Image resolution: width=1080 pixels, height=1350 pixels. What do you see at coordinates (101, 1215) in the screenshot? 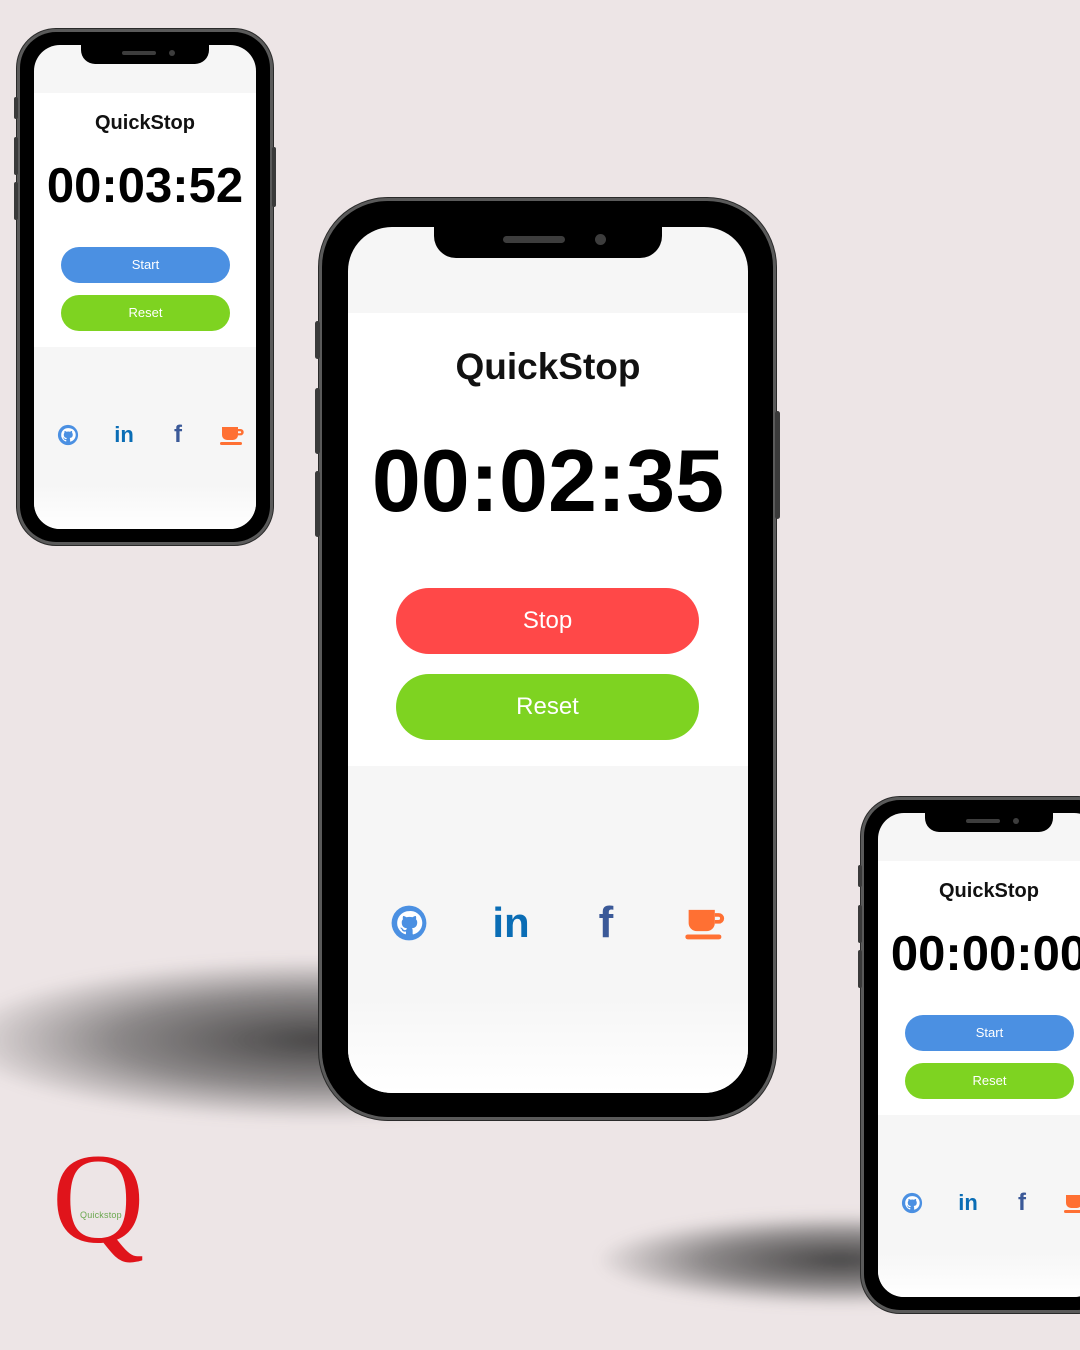
I see `logo-wordmark: Quickstop` at bounding box center [101, 1215].